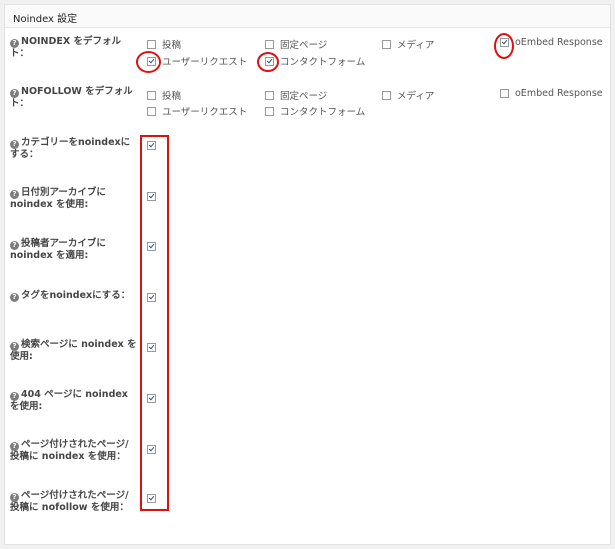 This screenshot has height=549, width=615. I want to click on annotation-circle-oembed, so click(504, 46).